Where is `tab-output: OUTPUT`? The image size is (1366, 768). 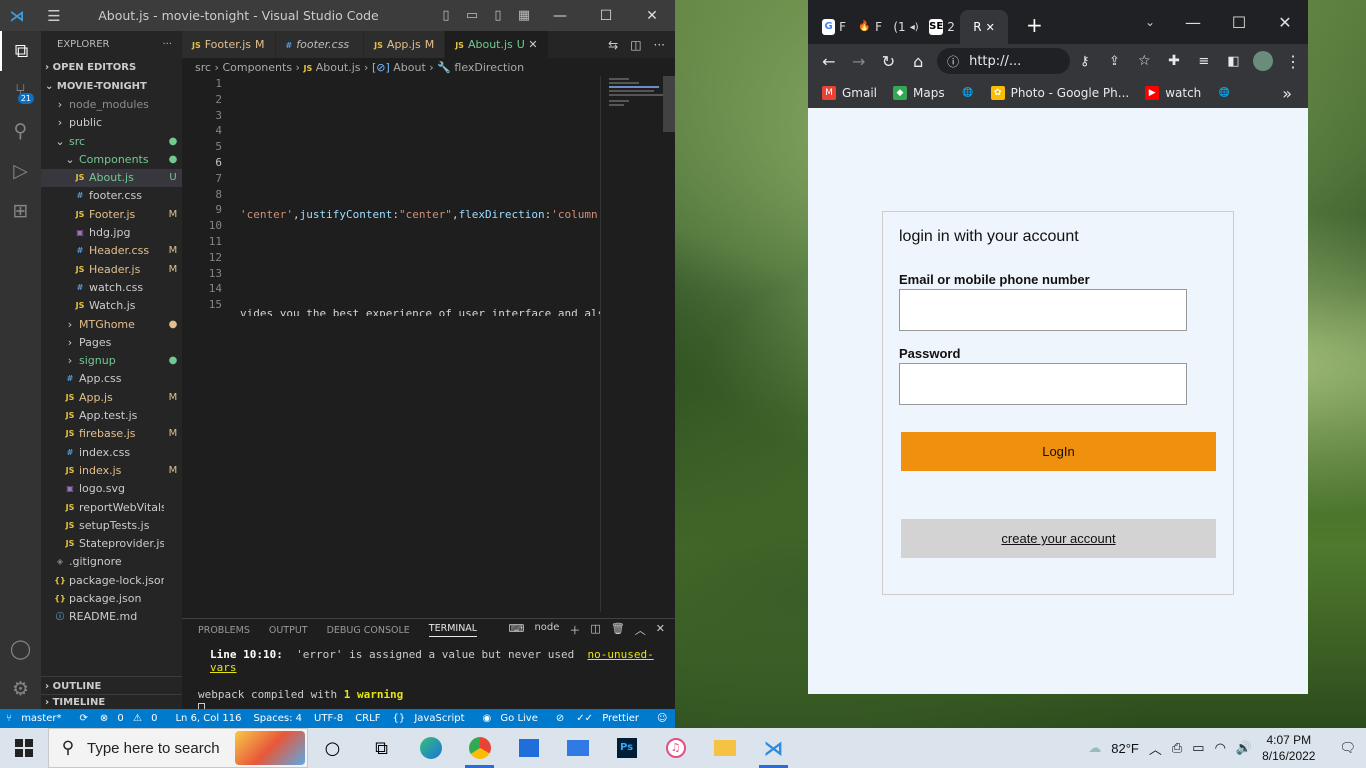
tab-output: OUTPUT is located at coordinates (288, 630).